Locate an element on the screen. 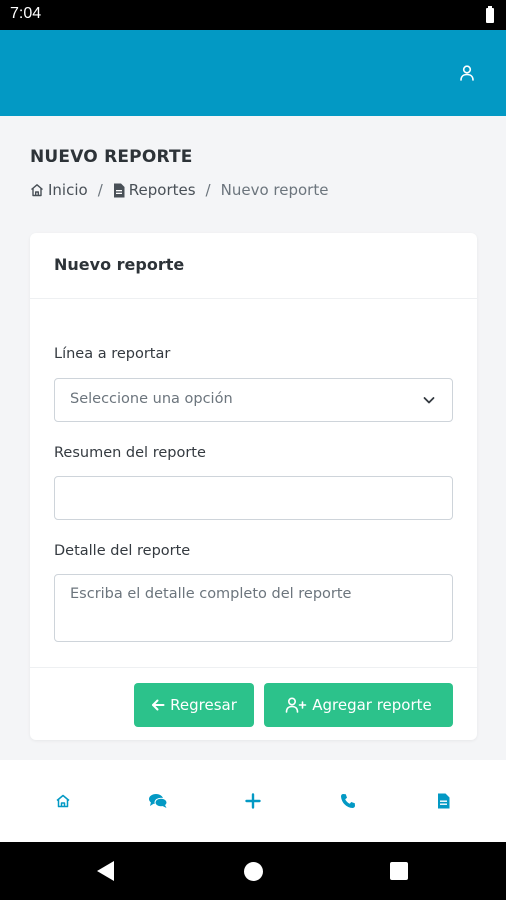 The image size is (506, 900). nav-chat is located at coordinates (158, 801).